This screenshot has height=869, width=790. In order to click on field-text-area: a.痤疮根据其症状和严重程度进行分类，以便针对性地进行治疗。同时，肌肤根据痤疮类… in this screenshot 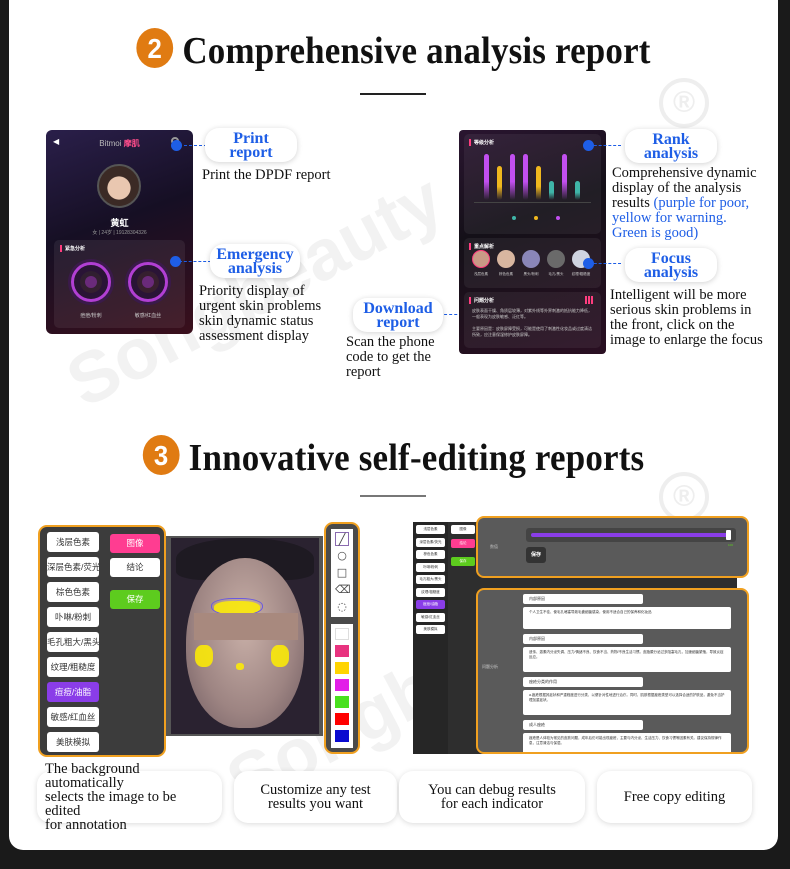, I will do `click(627, 702)`.